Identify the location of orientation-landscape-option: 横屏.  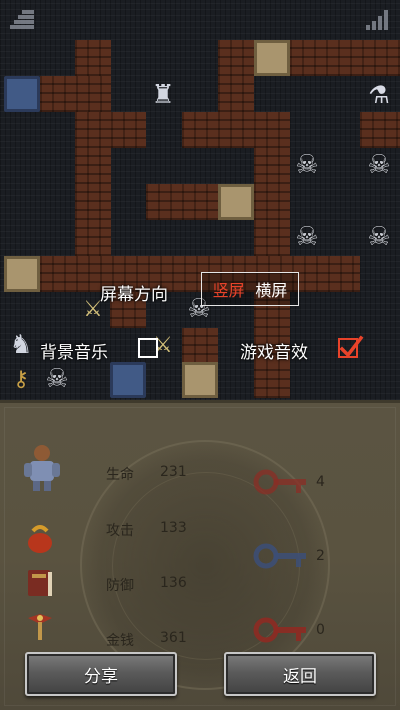
(271, 289).